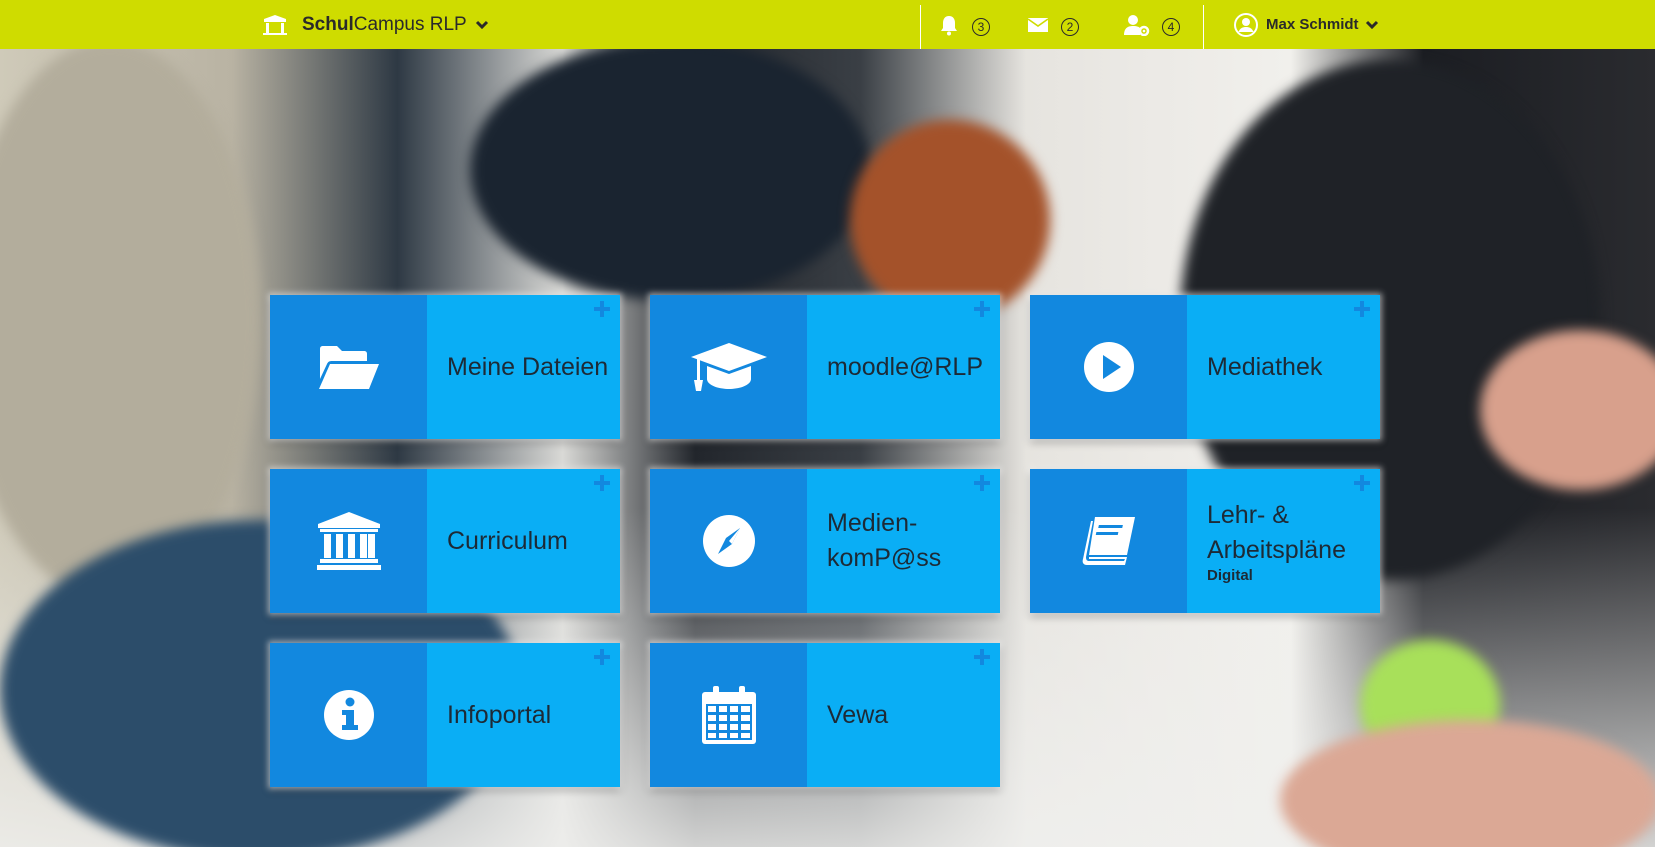  What do you see at coordinates (981, 27) in the screenshot?
I see `notifications-count: 3` at bounding box center [981, 27].